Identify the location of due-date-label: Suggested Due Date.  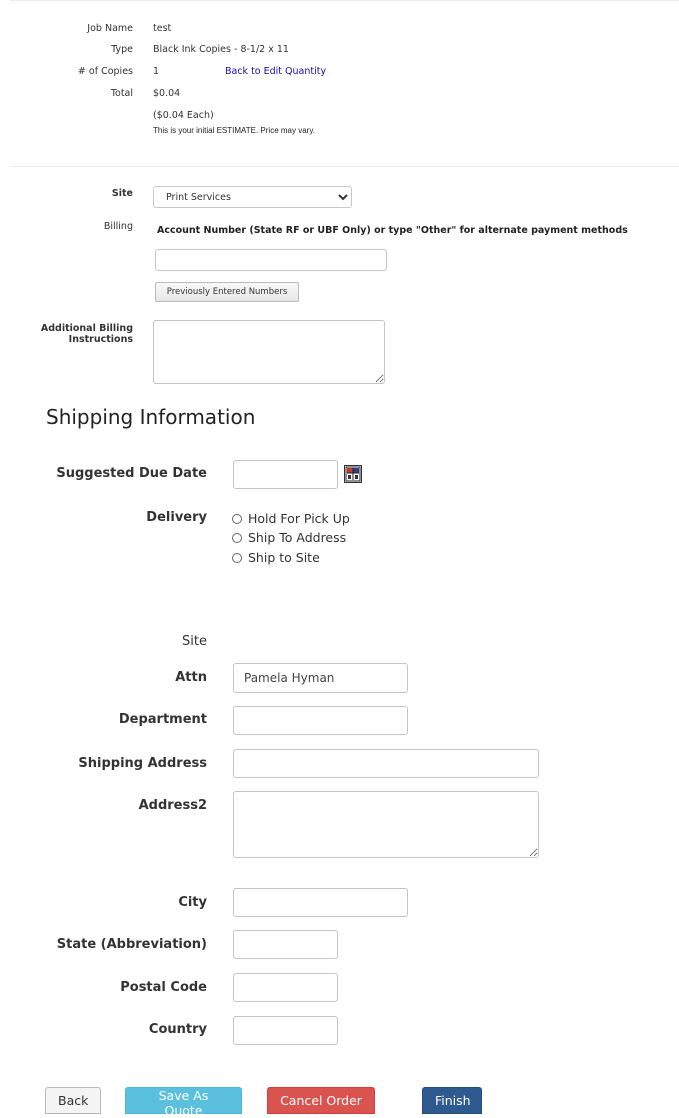
(131, 473).